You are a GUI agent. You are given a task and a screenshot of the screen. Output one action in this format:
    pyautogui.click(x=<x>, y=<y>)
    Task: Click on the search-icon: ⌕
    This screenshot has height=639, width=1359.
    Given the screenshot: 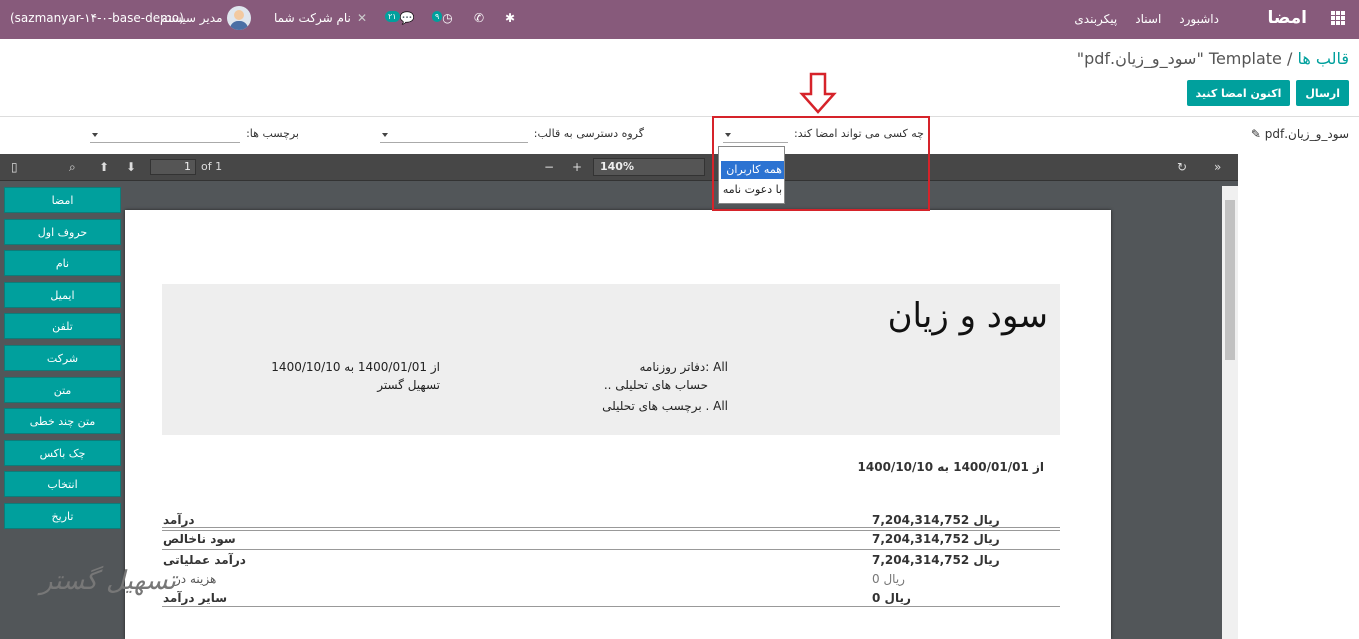 What is the action you would take?
    pyautogui.click(x=72, y=167)
    